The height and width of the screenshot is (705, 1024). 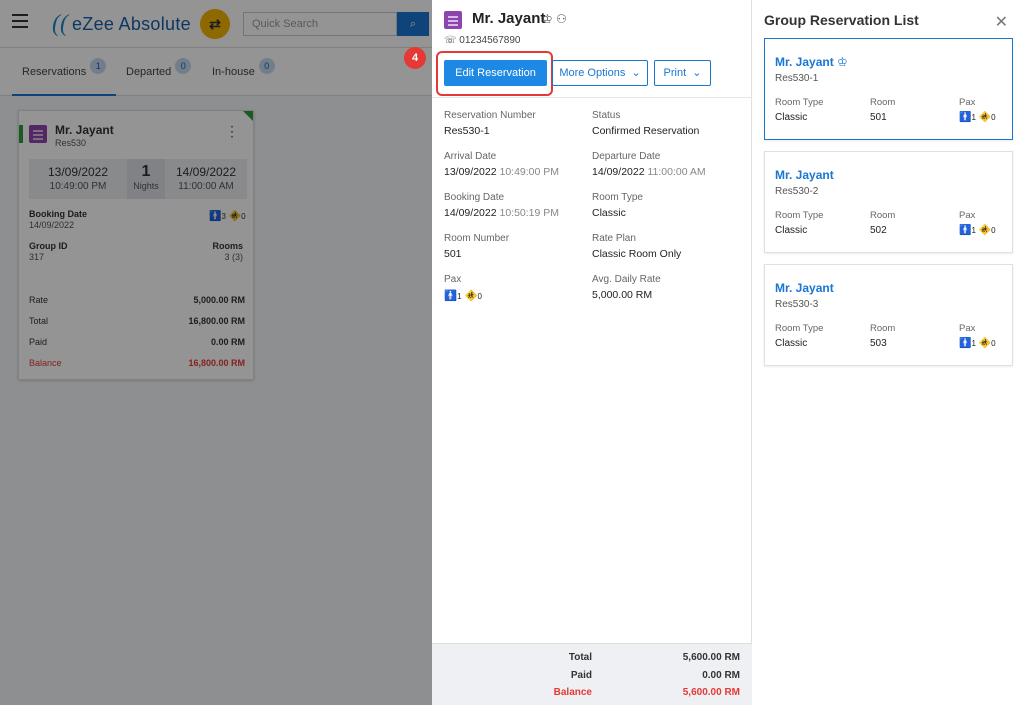 I want to click on field-label: Avg. Daily Rate, so click(x=626, y=279).